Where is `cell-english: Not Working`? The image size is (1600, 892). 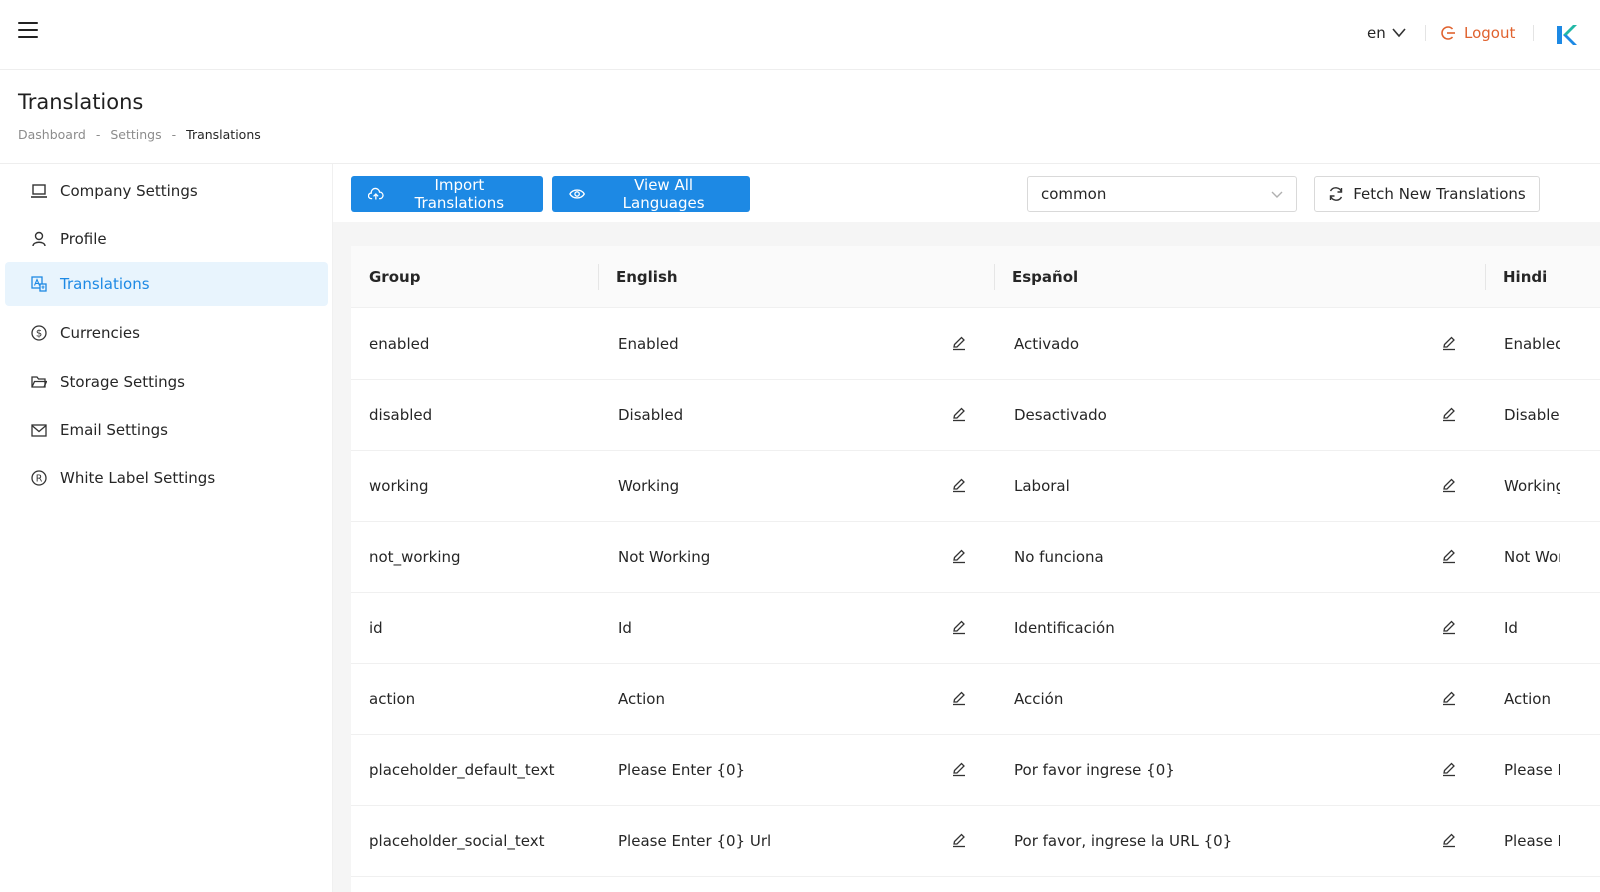 cell-english: Not Working is located at coordinates (664, 557).